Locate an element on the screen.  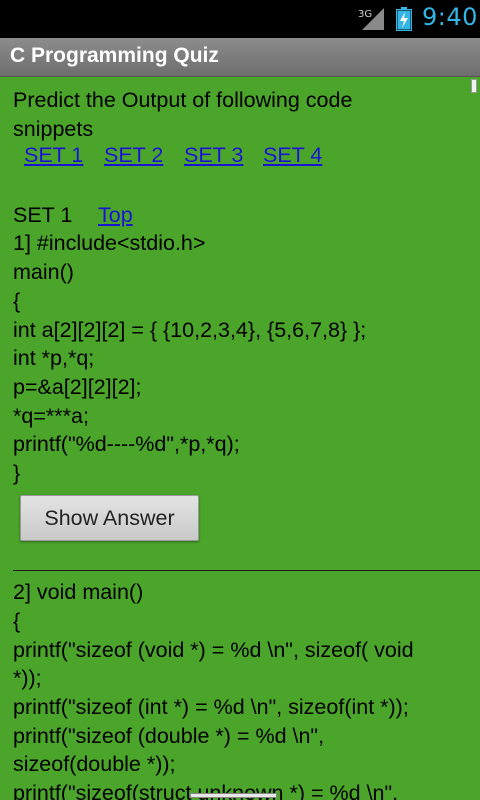
question2-line: *)); is located at coordinates (27, 678).